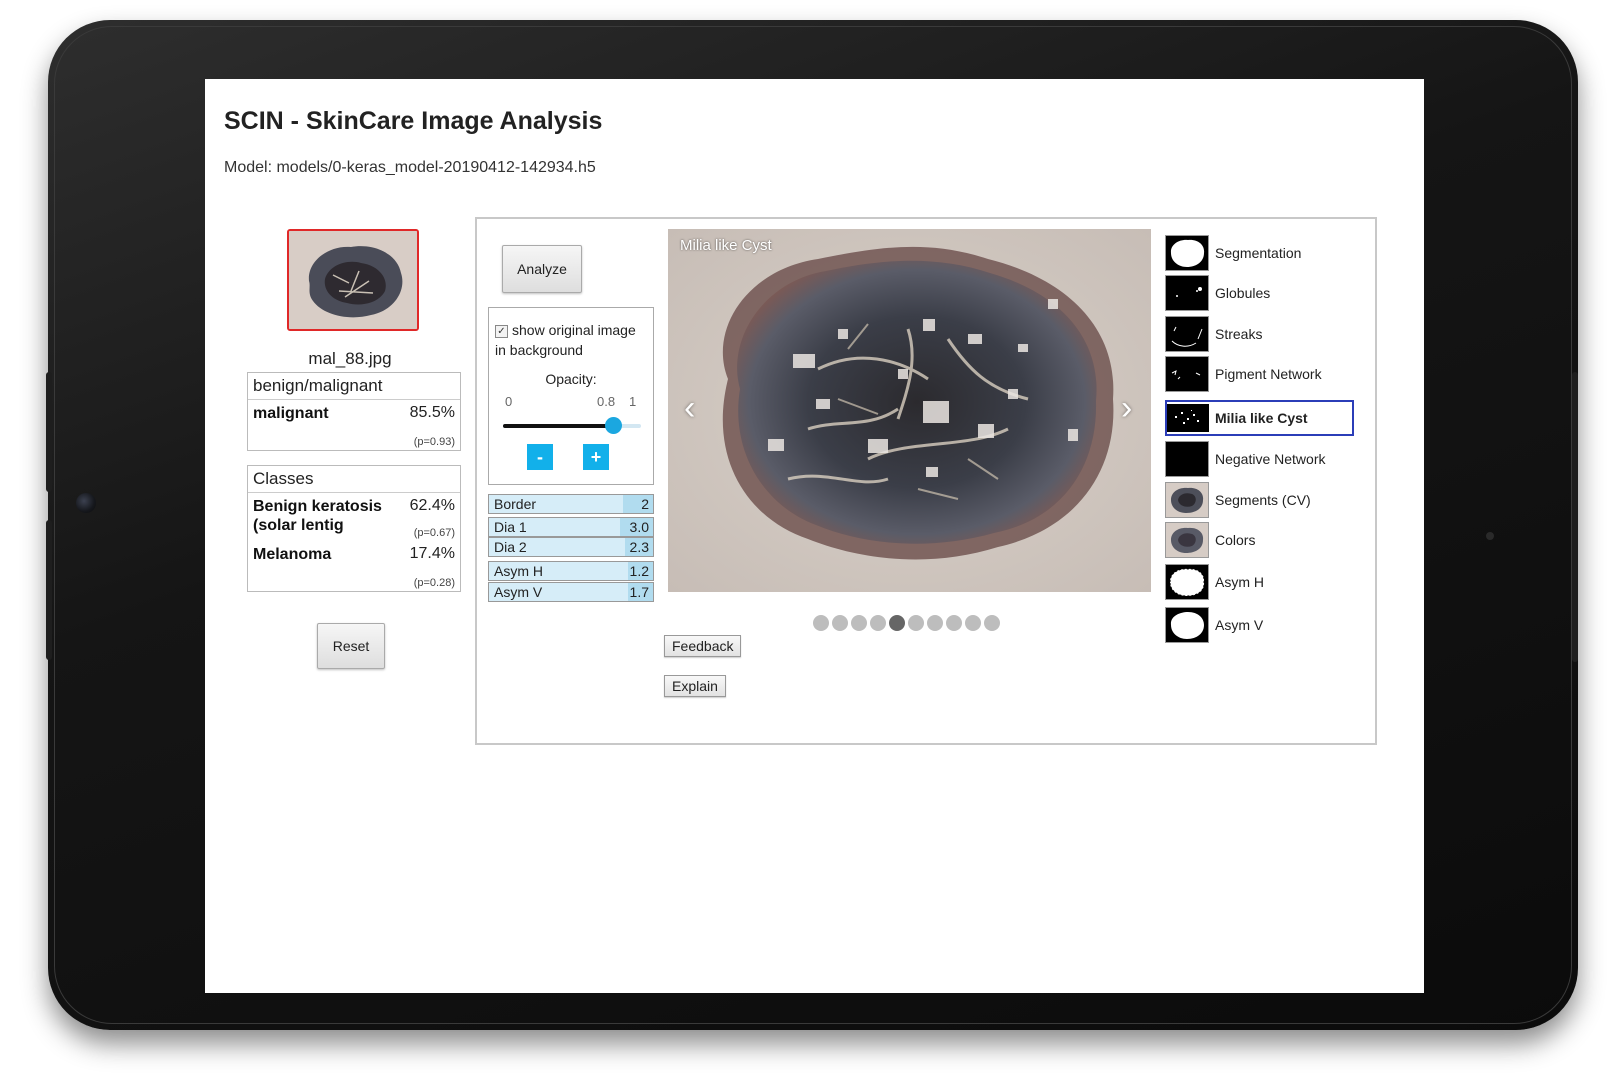 Image resolution: width=1624 pixels, height=1080 pixels. What do you see at coordinates (1270, 459) in the screenshot?
I see `layer-label: Negative Network` at bounding box center [1270, 459].